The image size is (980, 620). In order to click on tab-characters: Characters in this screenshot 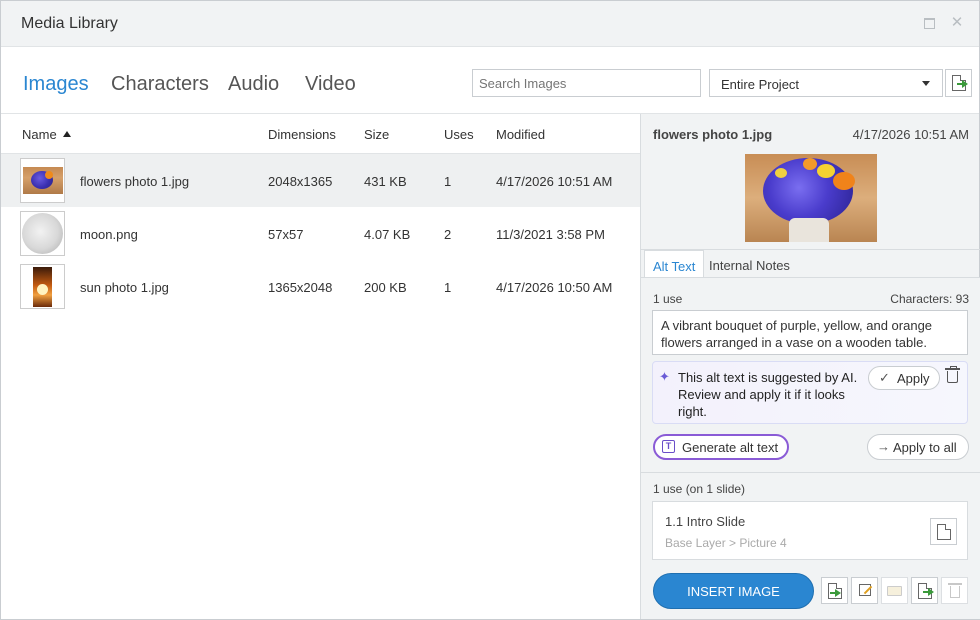, I will do `click(160, 84)`.